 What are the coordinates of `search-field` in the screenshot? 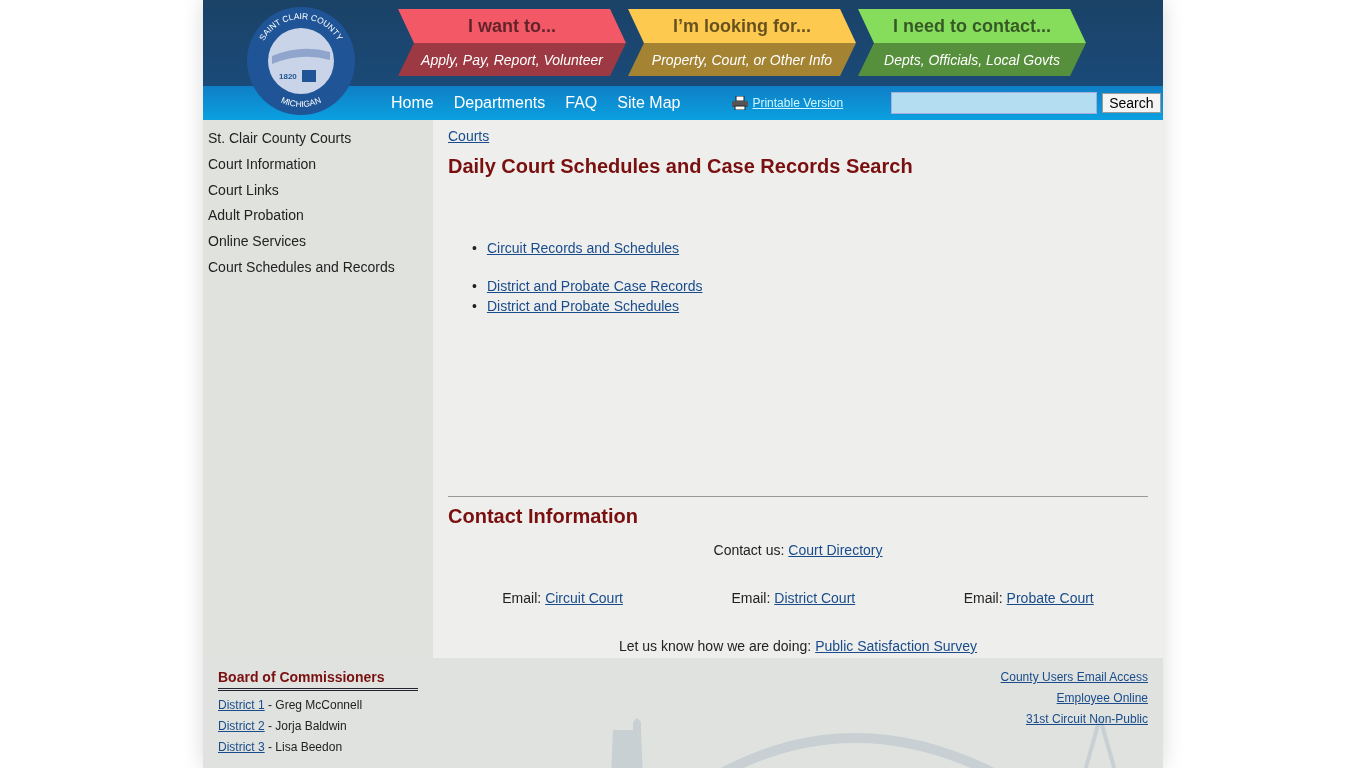 It's located at (994, 103).